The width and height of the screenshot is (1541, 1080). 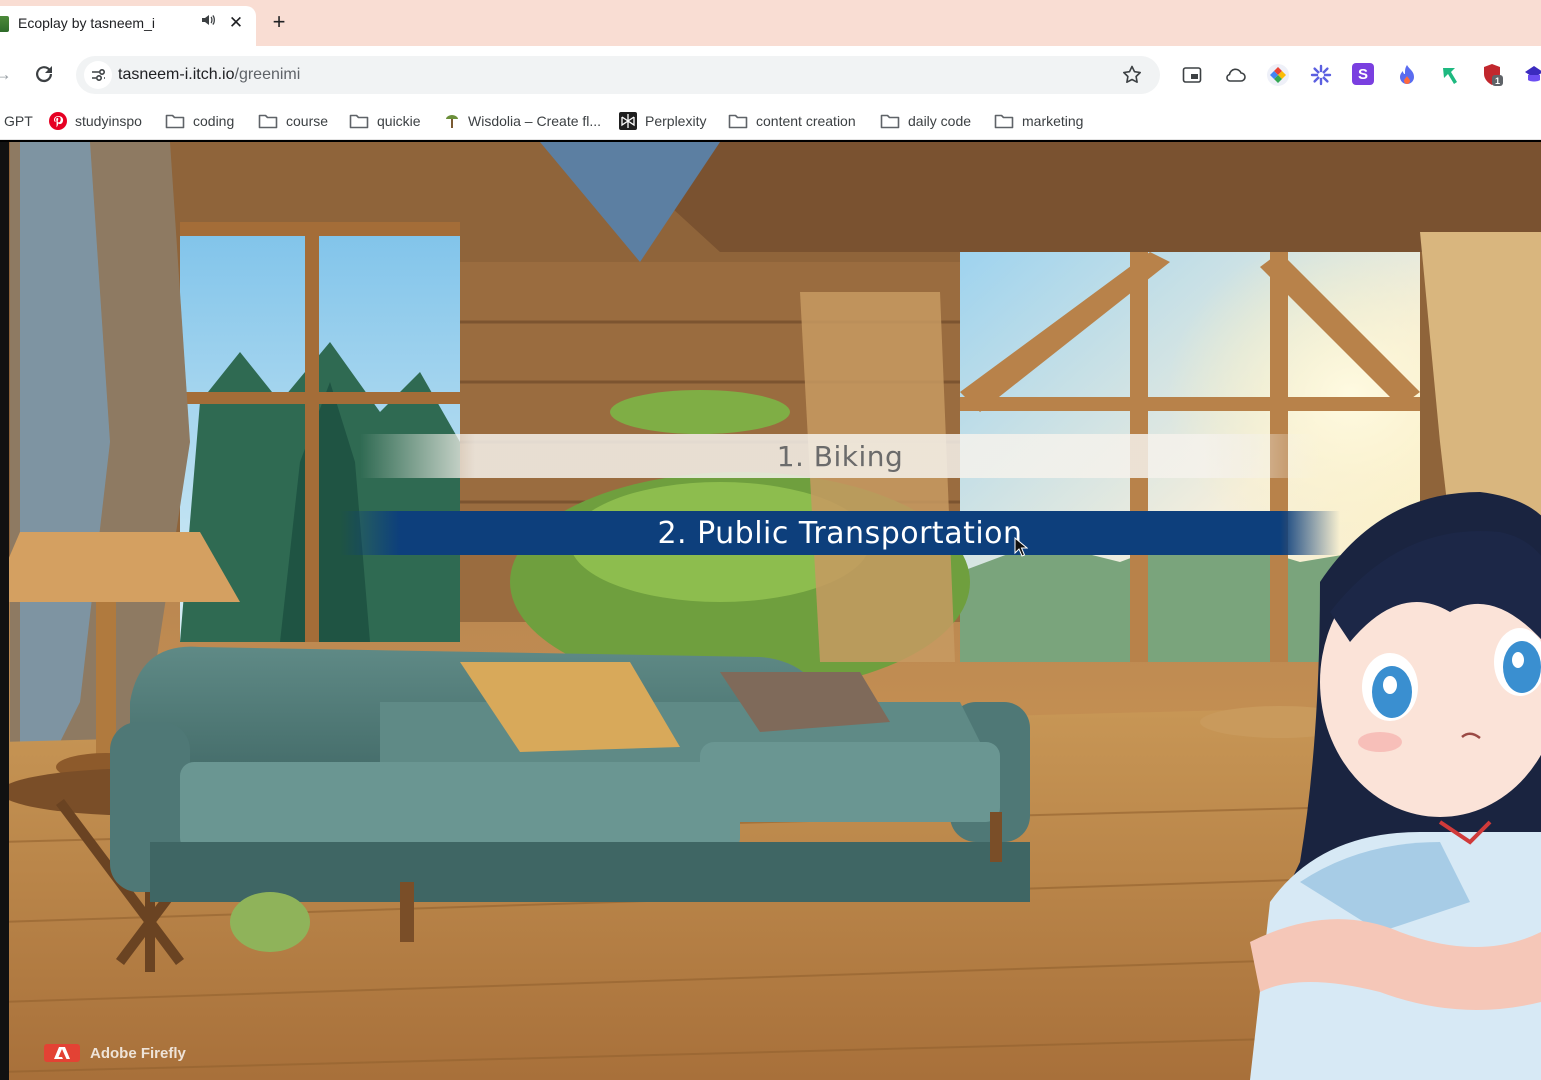 I want to click on bookmark-content-creation: content creation, so click(x=792, y=121).